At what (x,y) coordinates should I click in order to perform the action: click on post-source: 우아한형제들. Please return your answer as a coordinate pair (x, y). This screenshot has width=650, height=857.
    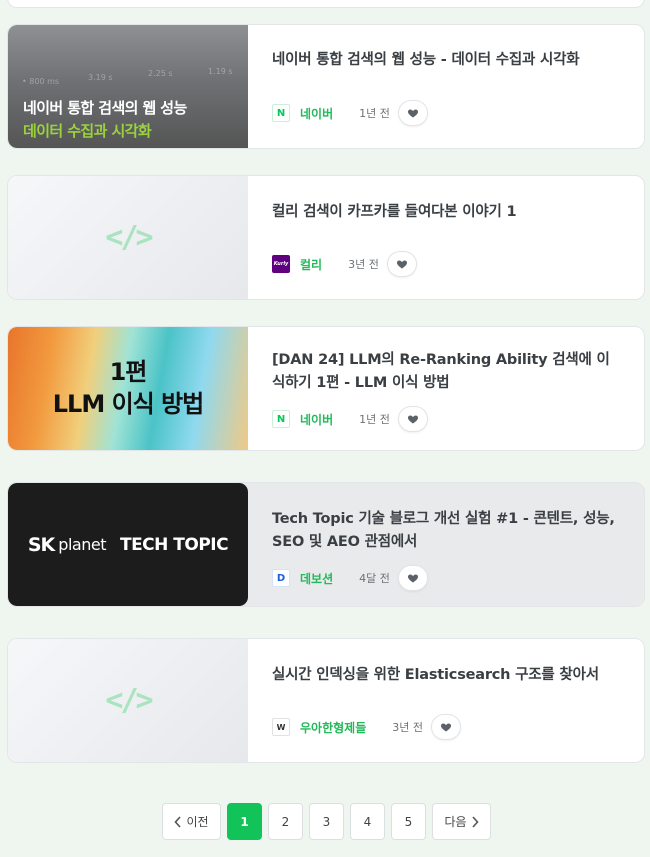
    Looking at the image, I should click on (333, 727).